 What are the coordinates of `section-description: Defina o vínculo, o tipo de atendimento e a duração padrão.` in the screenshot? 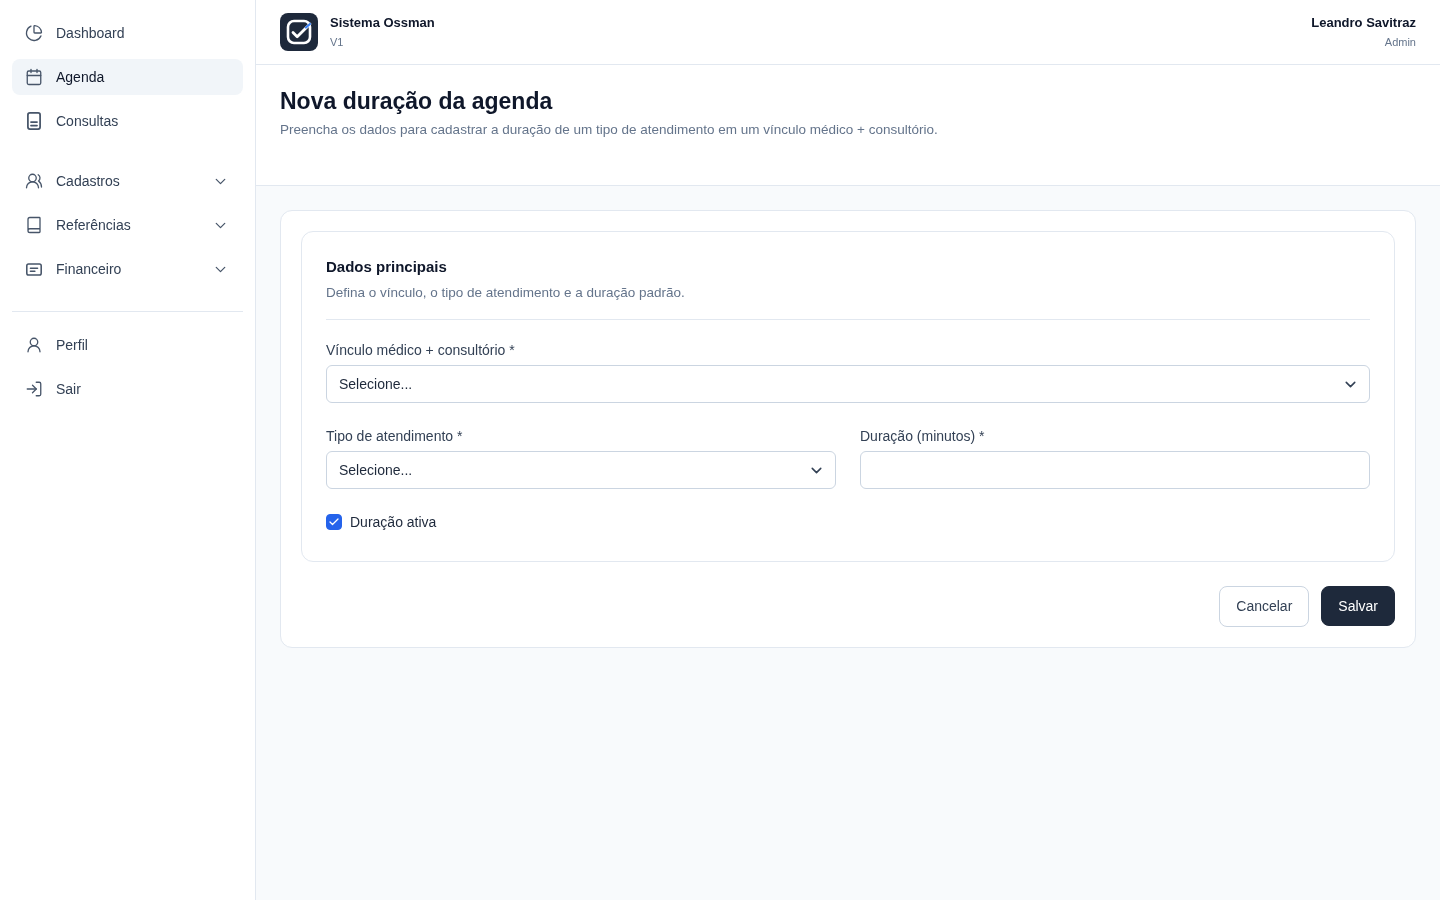 It's located at (506, 293).